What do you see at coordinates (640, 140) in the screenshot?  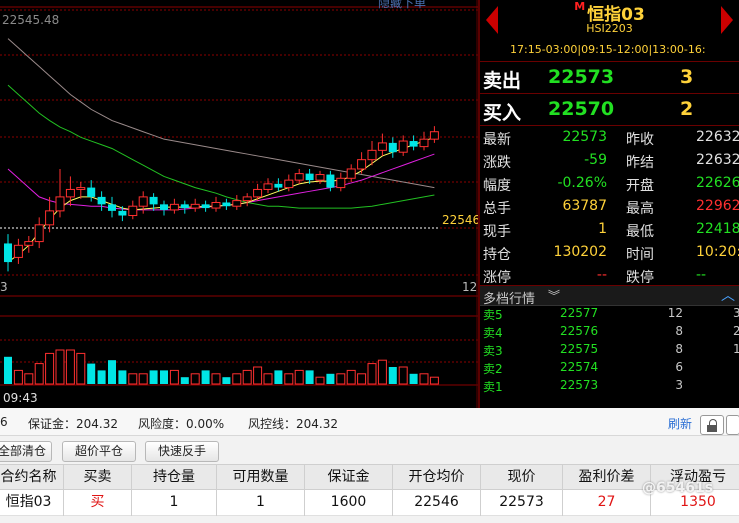 I see `stat-label: 昨收` at bounding box center [640, 140].